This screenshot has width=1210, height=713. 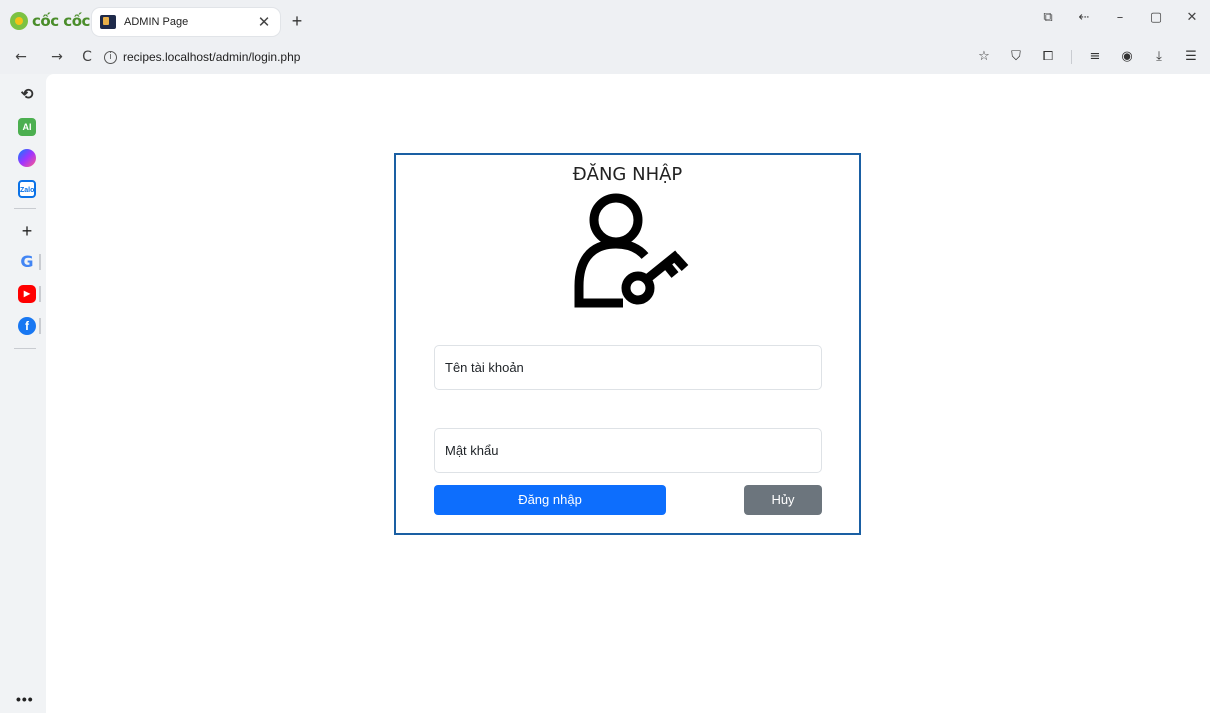 I want to click on minimize-button: –, so click(x=1120, y=18).